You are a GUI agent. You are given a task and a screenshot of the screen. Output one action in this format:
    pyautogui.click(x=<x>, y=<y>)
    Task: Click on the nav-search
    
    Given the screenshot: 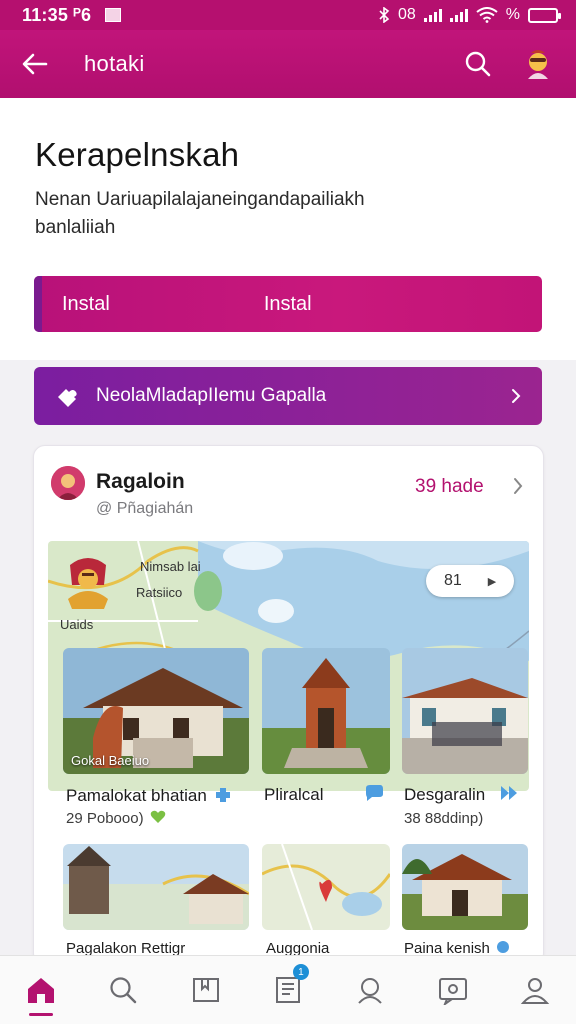 What is the action you would take?
    pyautogui.click(x=123, y=990)
    